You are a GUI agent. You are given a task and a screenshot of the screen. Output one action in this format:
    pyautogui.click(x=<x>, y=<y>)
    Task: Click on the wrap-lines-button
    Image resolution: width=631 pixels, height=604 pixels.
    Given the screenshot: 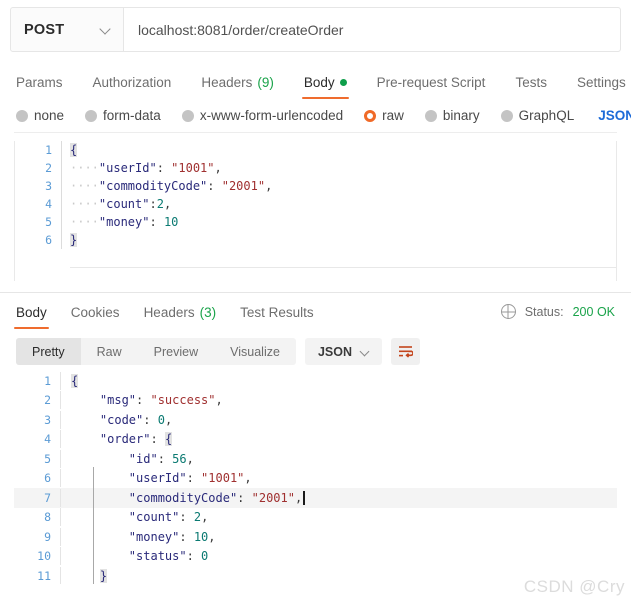 What is the action you would take?
    pyautogui.click(x=405, y=351)
    